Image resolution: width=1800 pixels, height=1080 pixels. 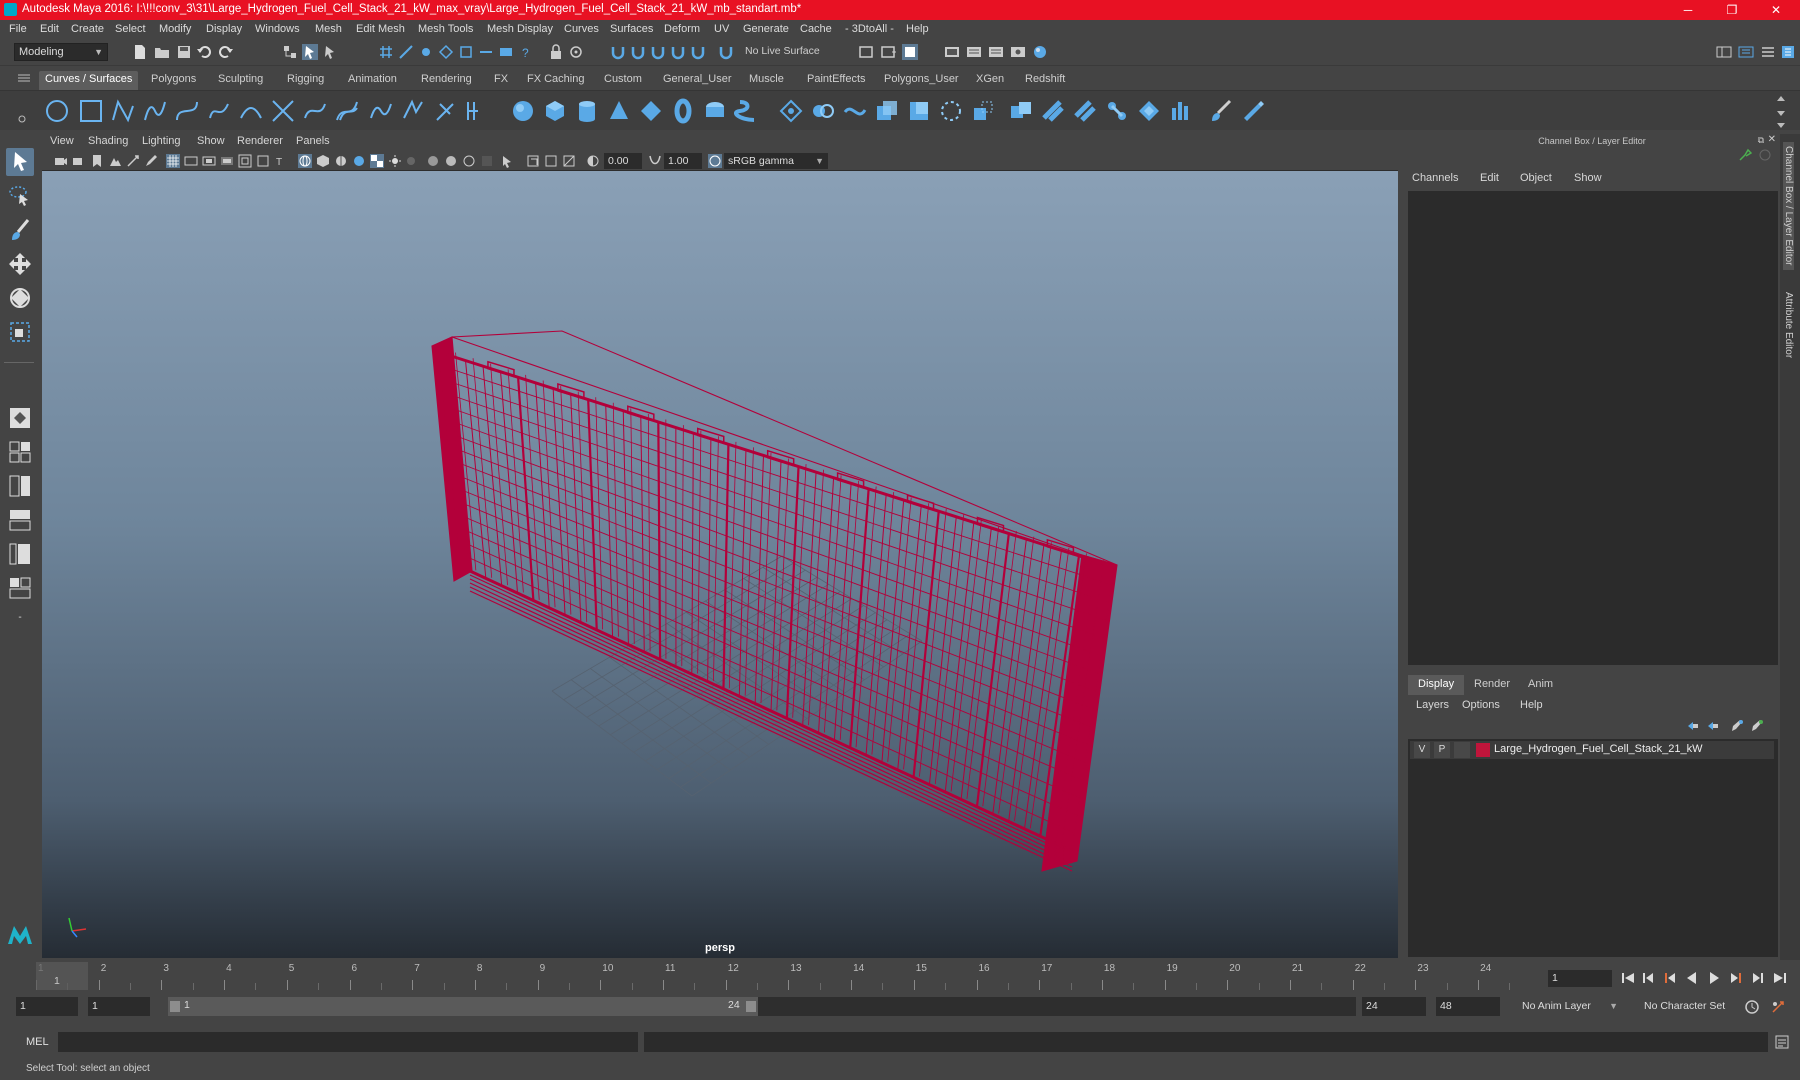 I want to click on panel-menu-panels: Panels, so click(x=313, y=141).